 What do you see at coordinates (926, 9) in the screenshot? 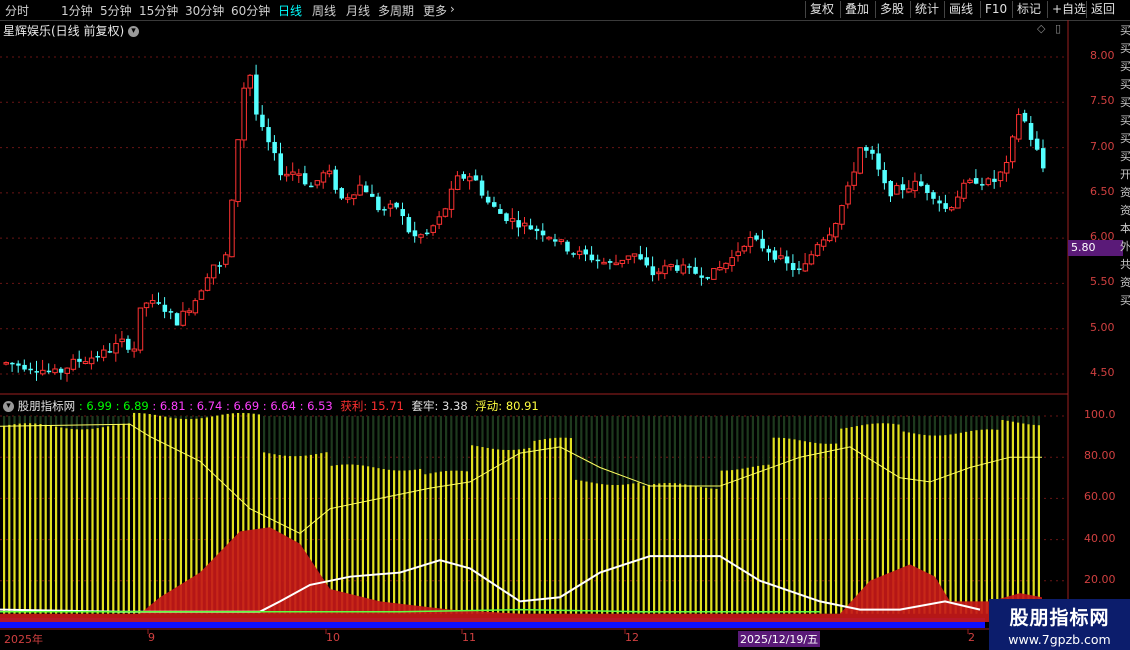
I see `statistics-button: 统计` at bounding box center [926, 9].